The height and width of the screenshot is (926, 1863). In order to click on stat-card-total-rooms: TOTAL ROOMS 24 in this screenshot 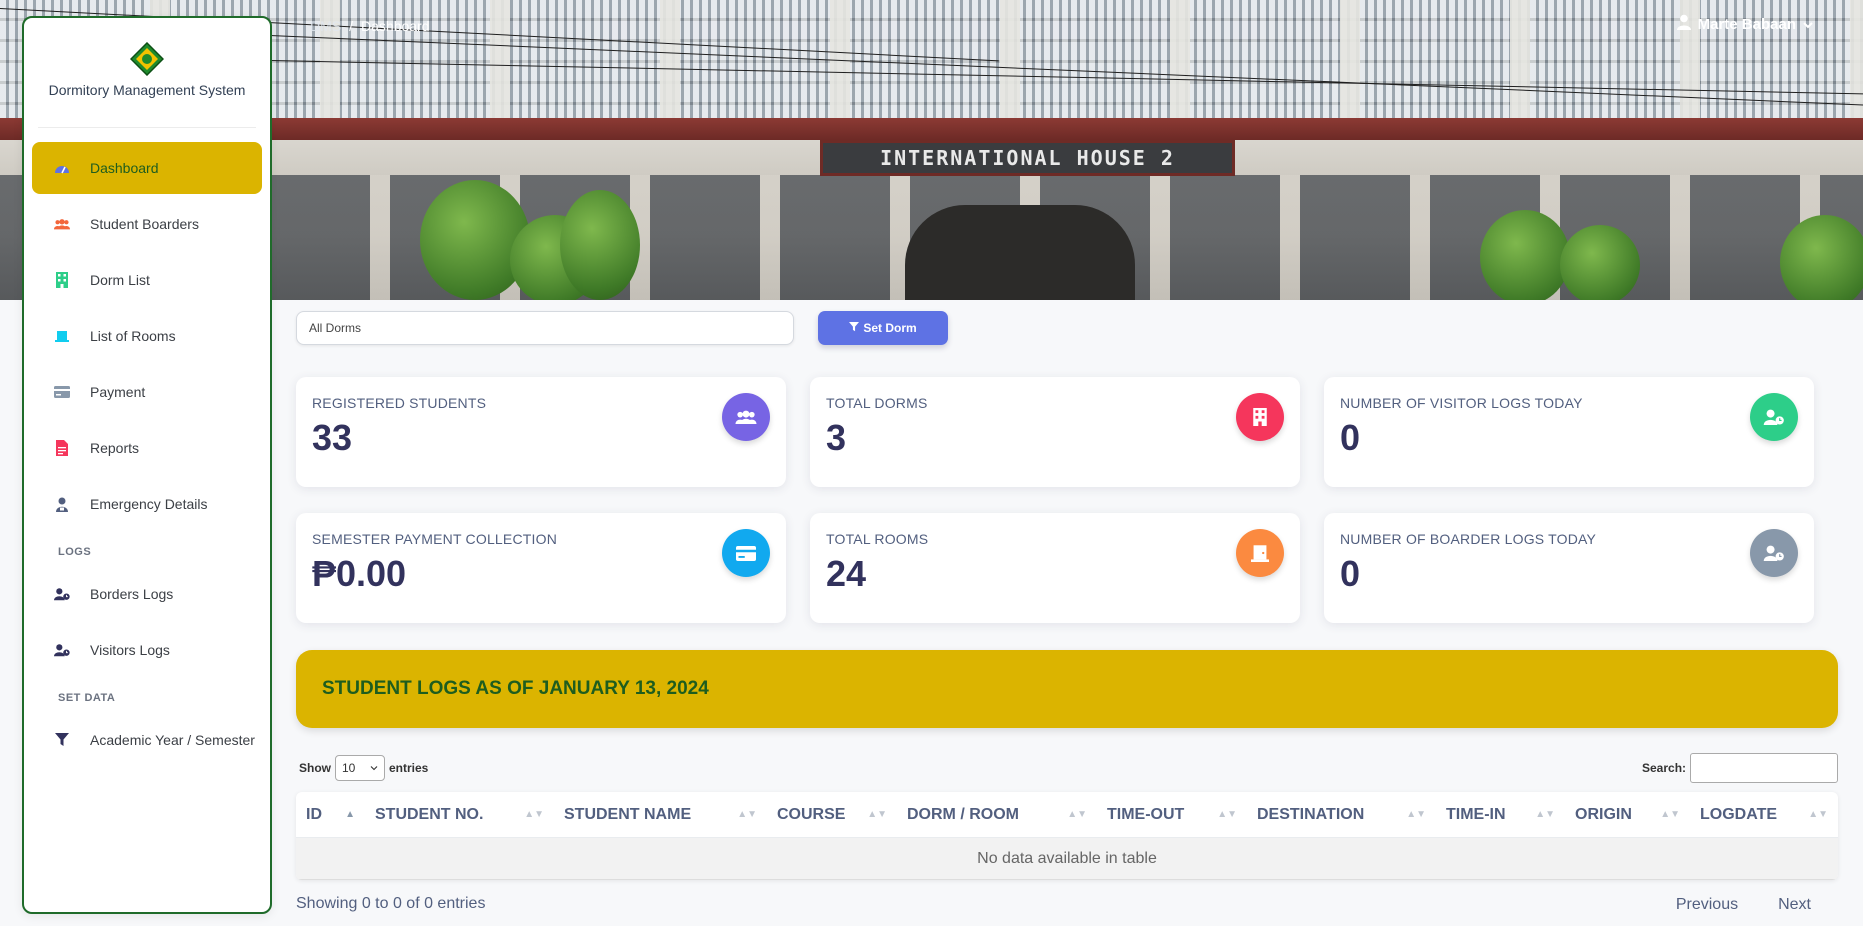, I will do `click(1055, 568)`.